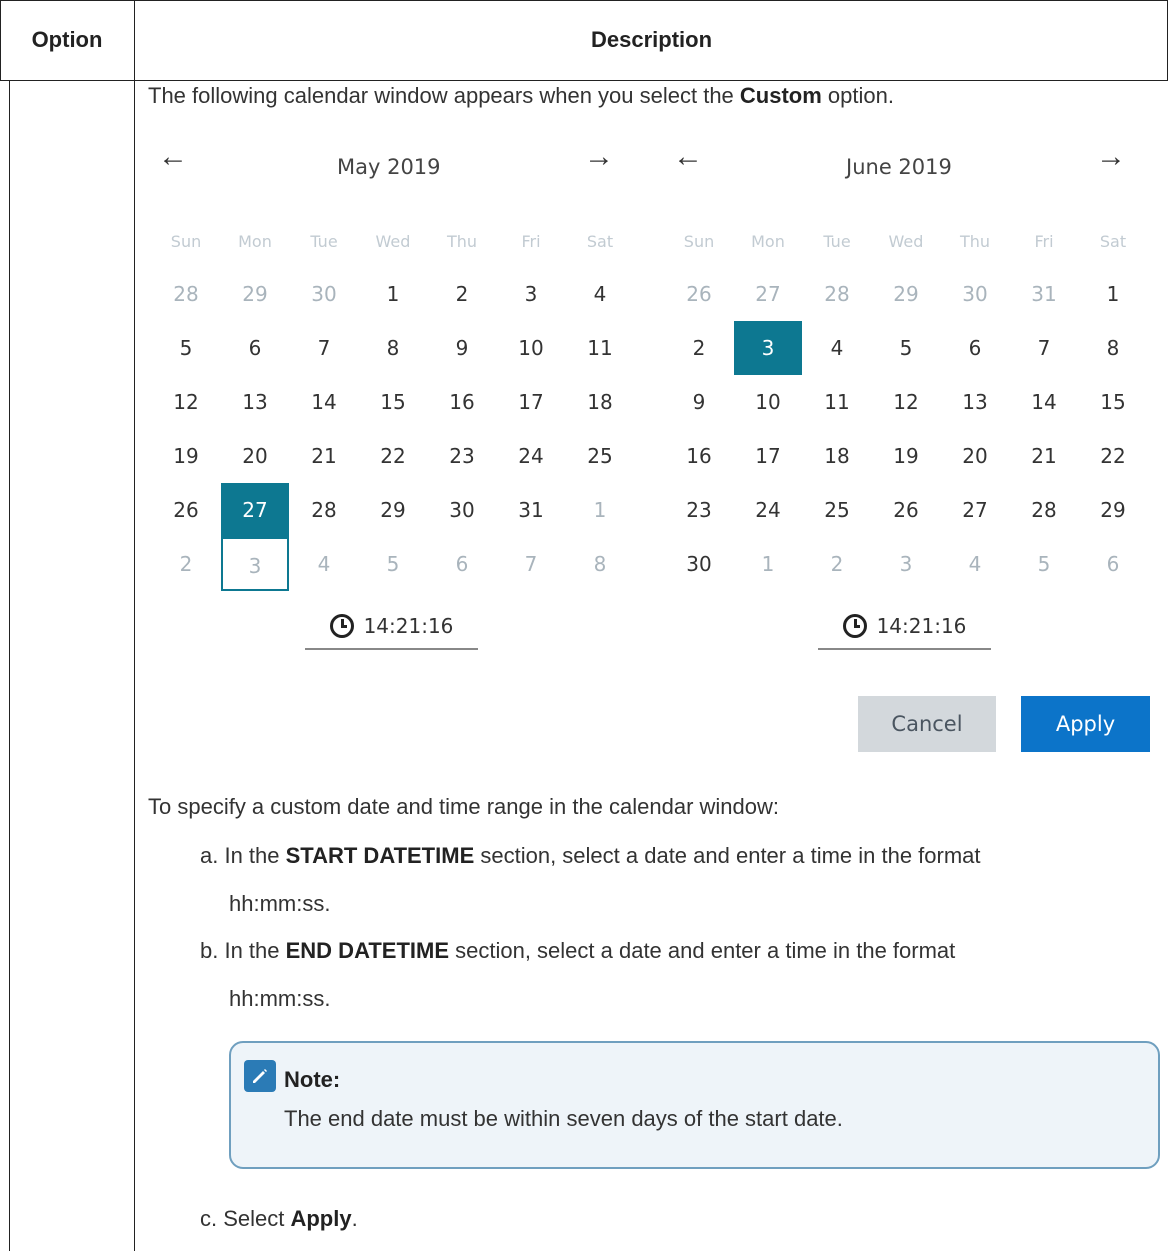 The height and width of the screenshot is (1251, 1168). I want to click on calendar-day-left: 25, so click(600, 456).